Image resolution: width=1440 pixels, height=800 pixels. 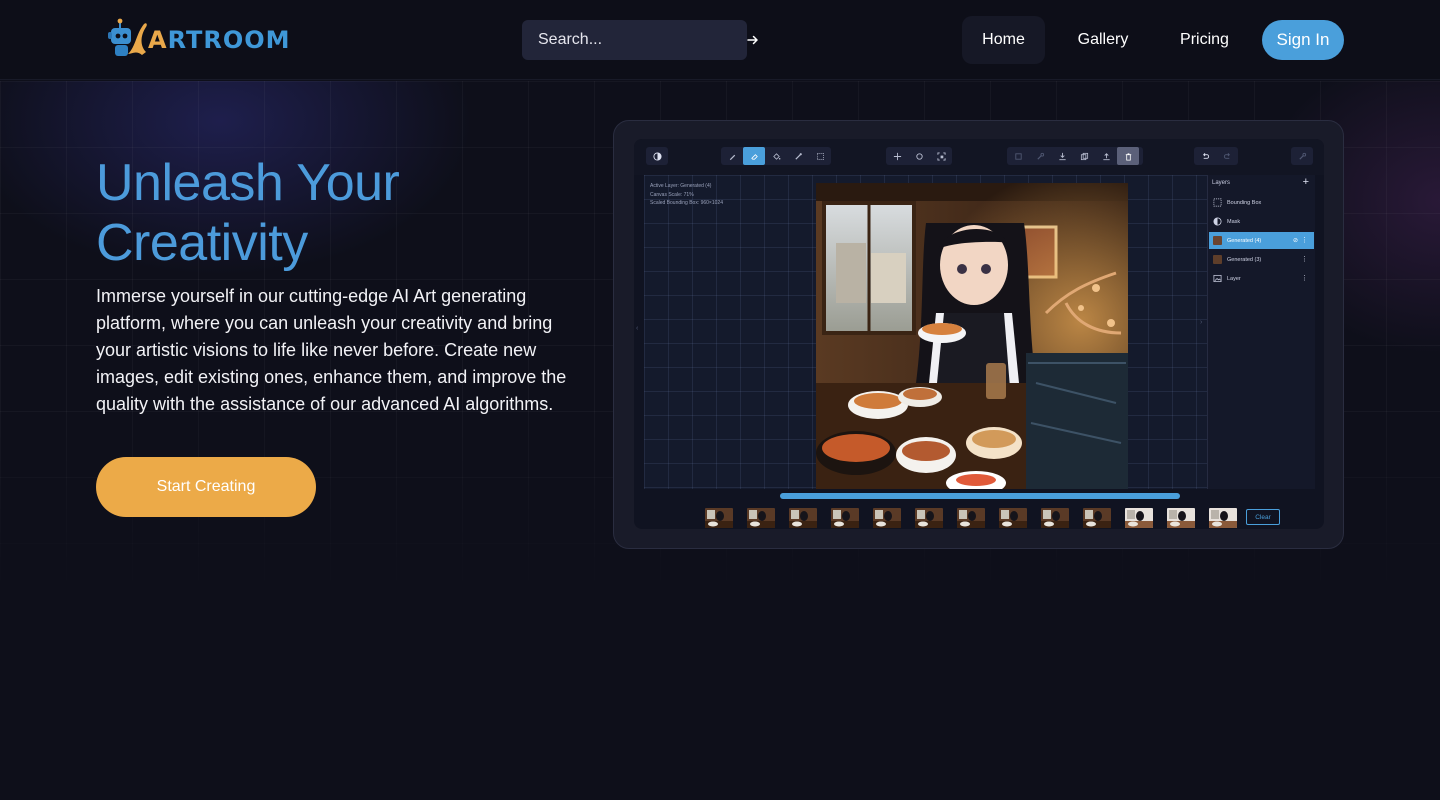 I want to click on redo-icon, so click(x=1227, y=156).